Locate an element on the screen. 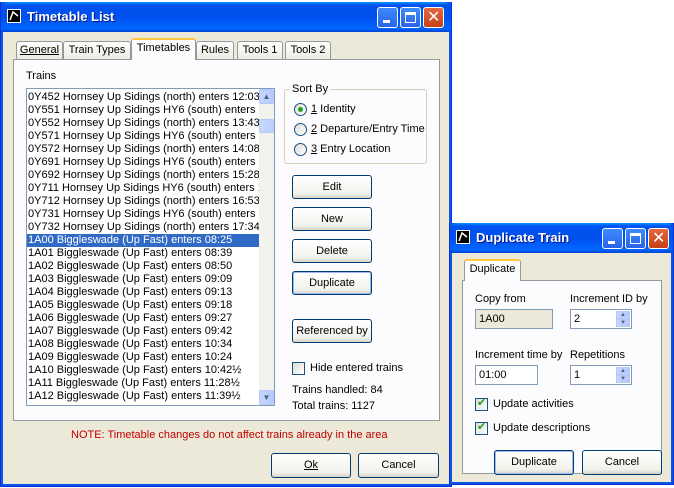  scroll-down-arrow: ▼ is located at coordinates (266, 397).